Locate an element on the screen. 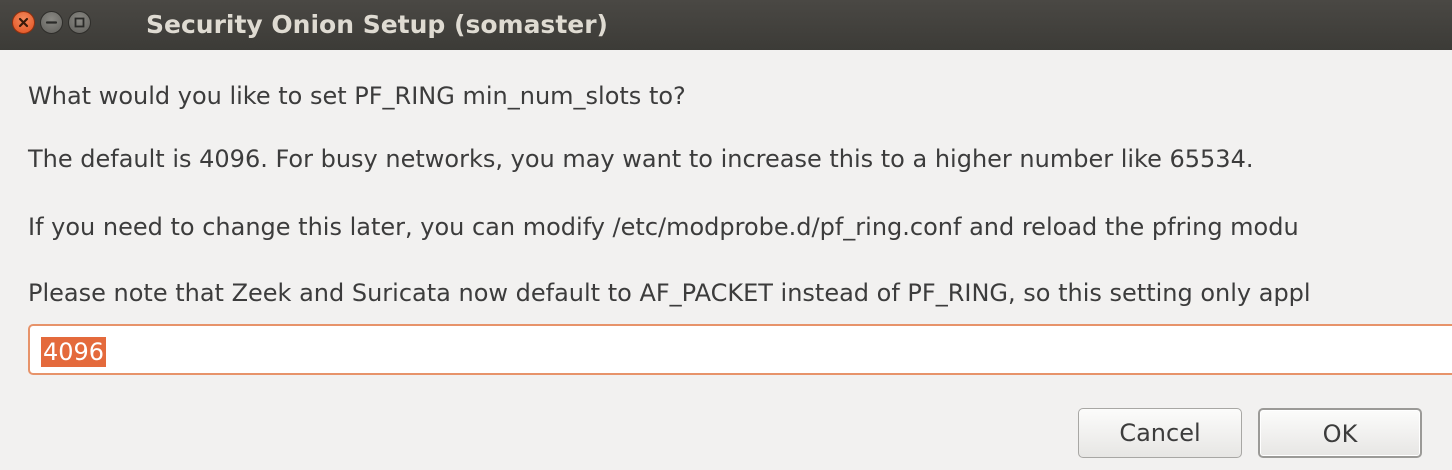 Image resolution: width=1452 pixels, height=470 pixels. cancel-button: Cancel is located at coordinates (1160, 433).